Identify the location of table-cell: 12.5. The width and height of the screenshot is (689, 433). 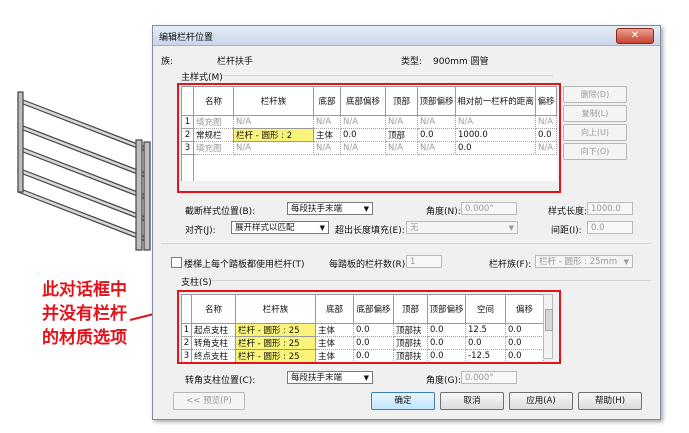
(485, 330).